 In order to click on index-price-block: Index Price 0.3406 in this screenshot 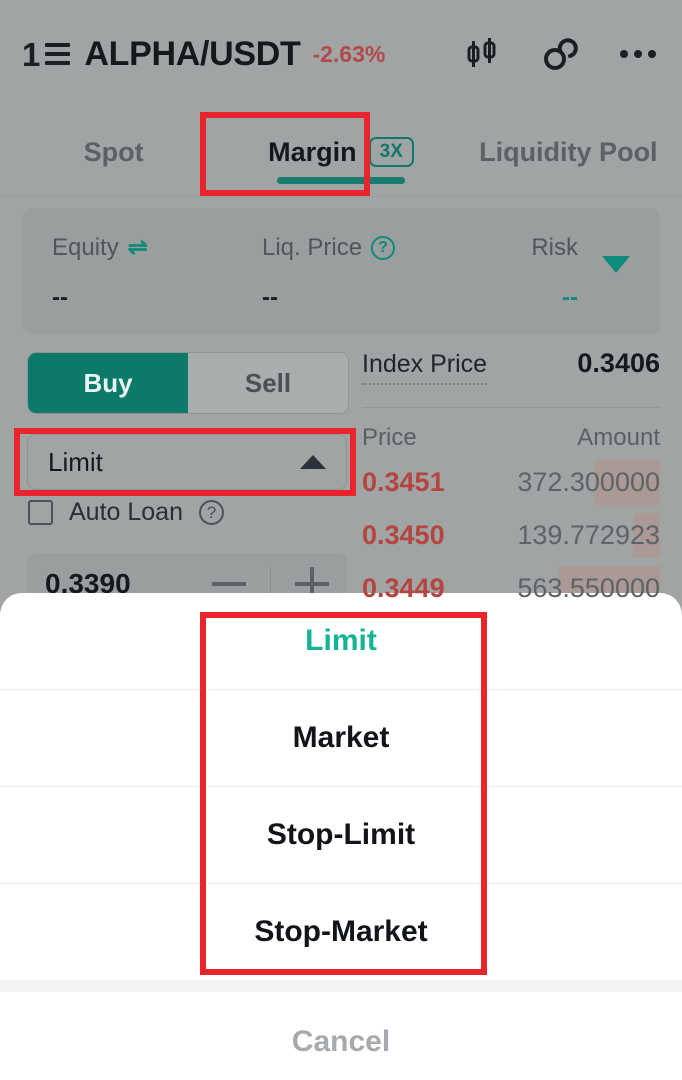, I will do `click(511, 378)`.